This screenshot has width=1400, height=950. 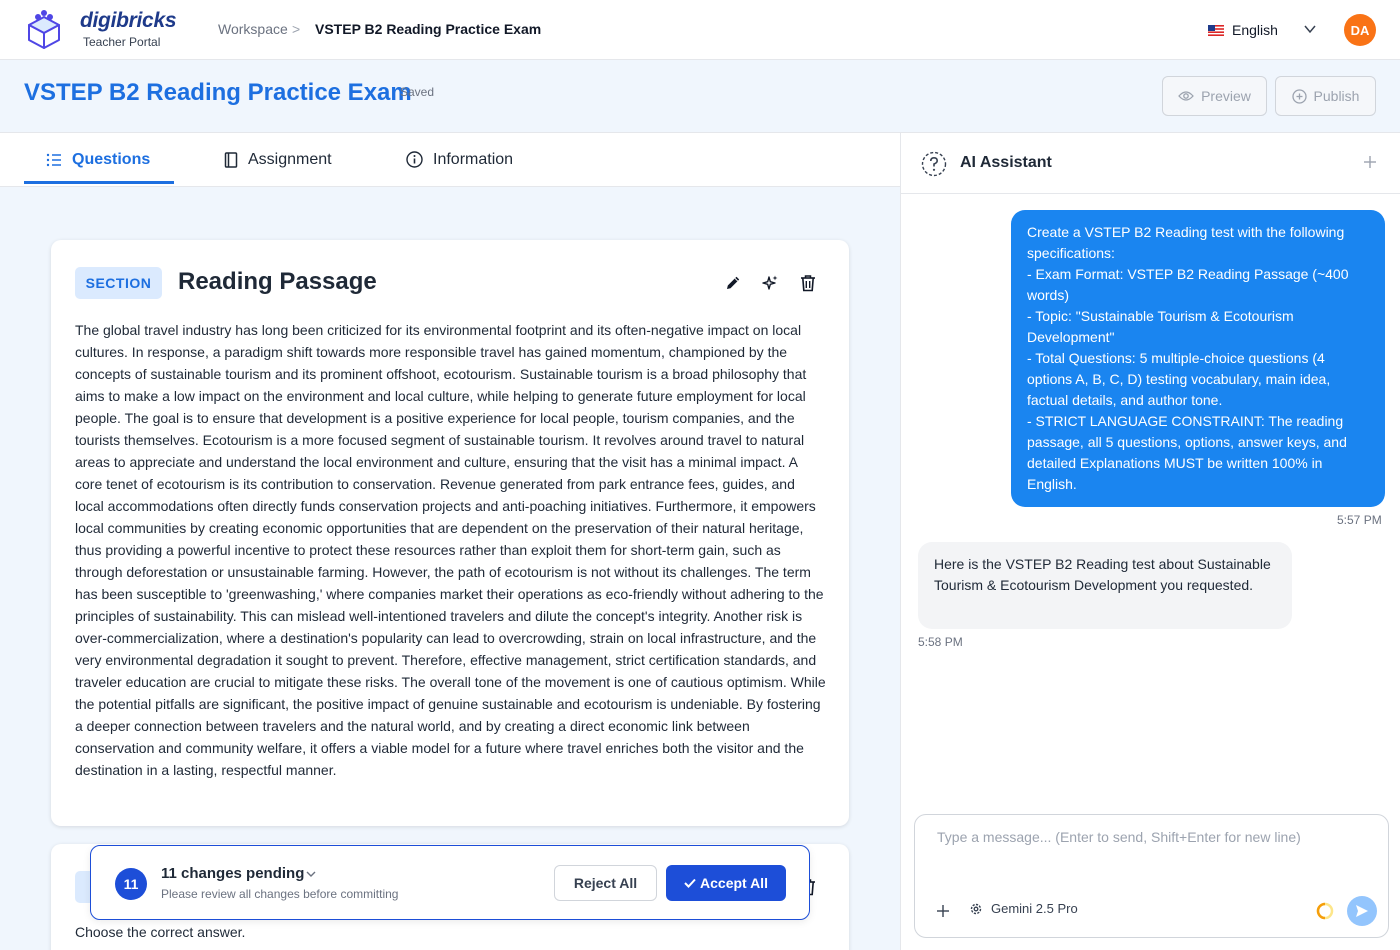 I want to click on tab-bar: Questions Assignment Information, so click(x=450, y=160).